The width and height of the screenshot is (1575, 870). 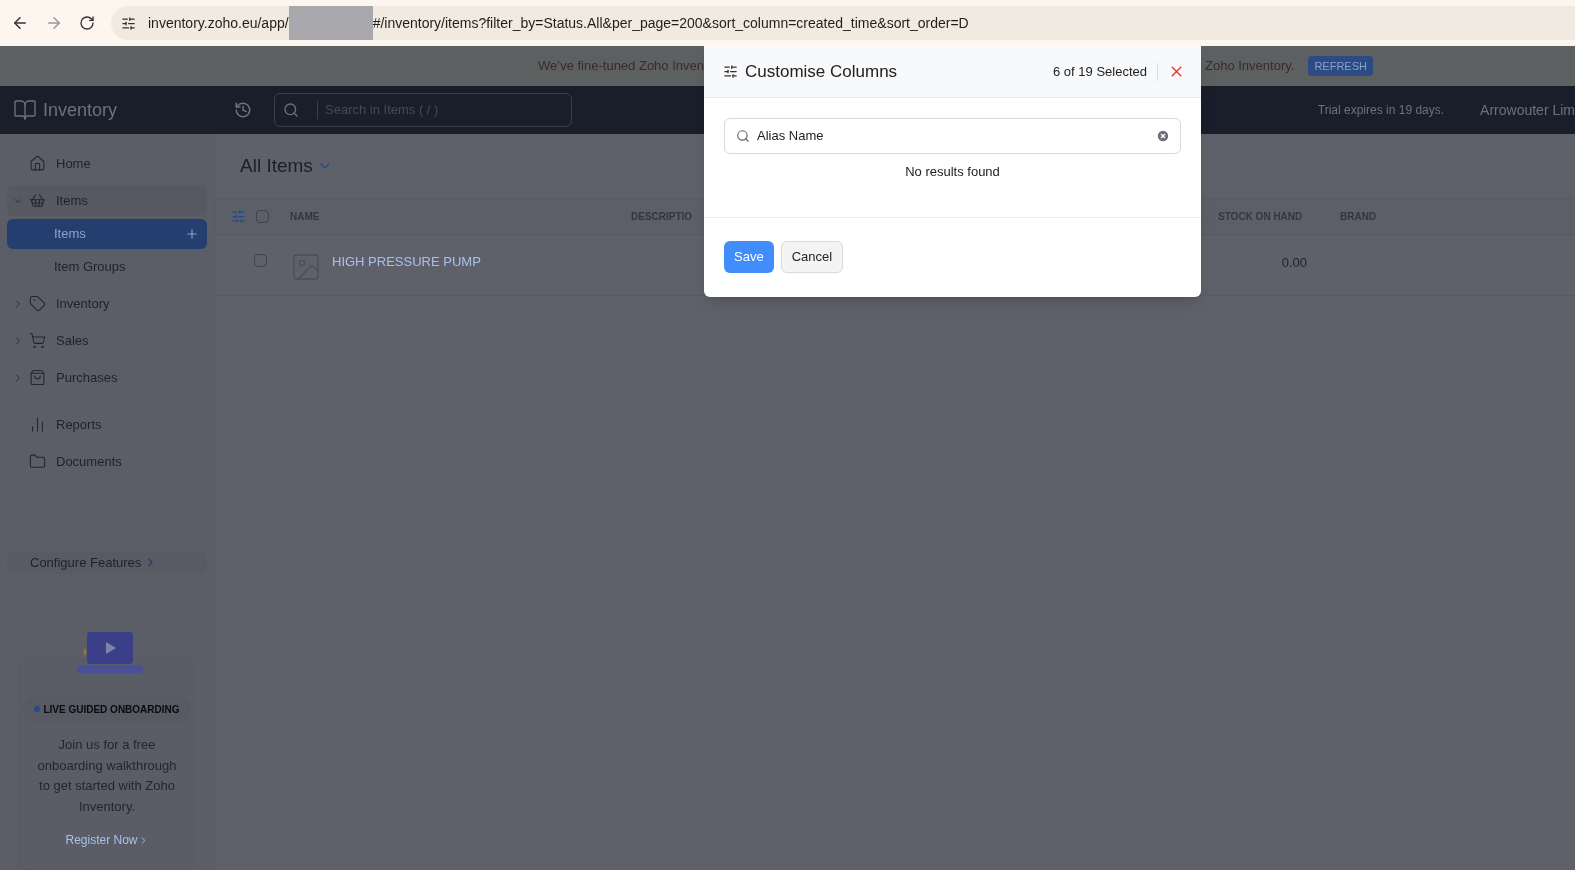 What do you see at coordinates (107, 377) in the screenshot?
I see `sidebar-item: Purchases` at bounding box center [107, 377].